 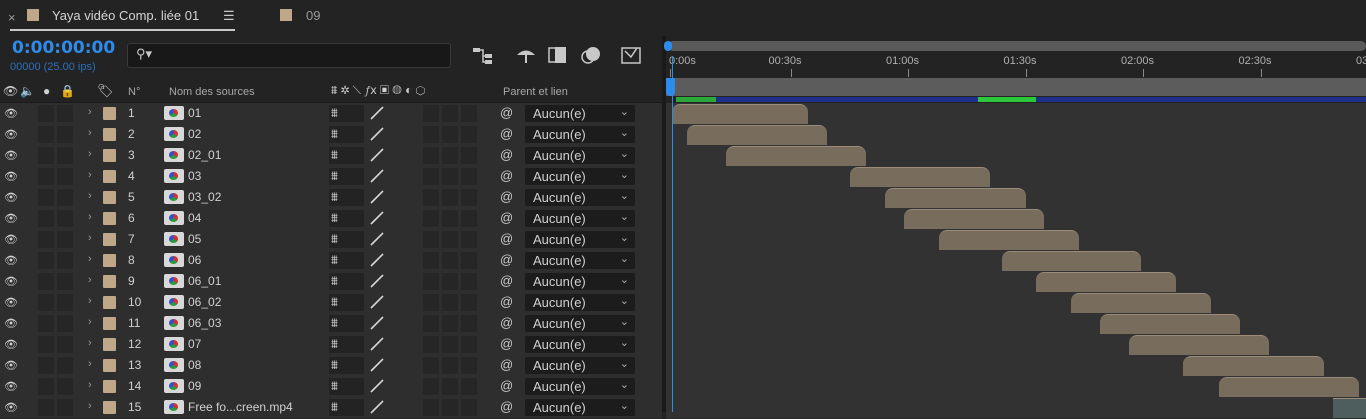 I want to click on lock-header-icon: 🔒, so click(x=67, y=91).